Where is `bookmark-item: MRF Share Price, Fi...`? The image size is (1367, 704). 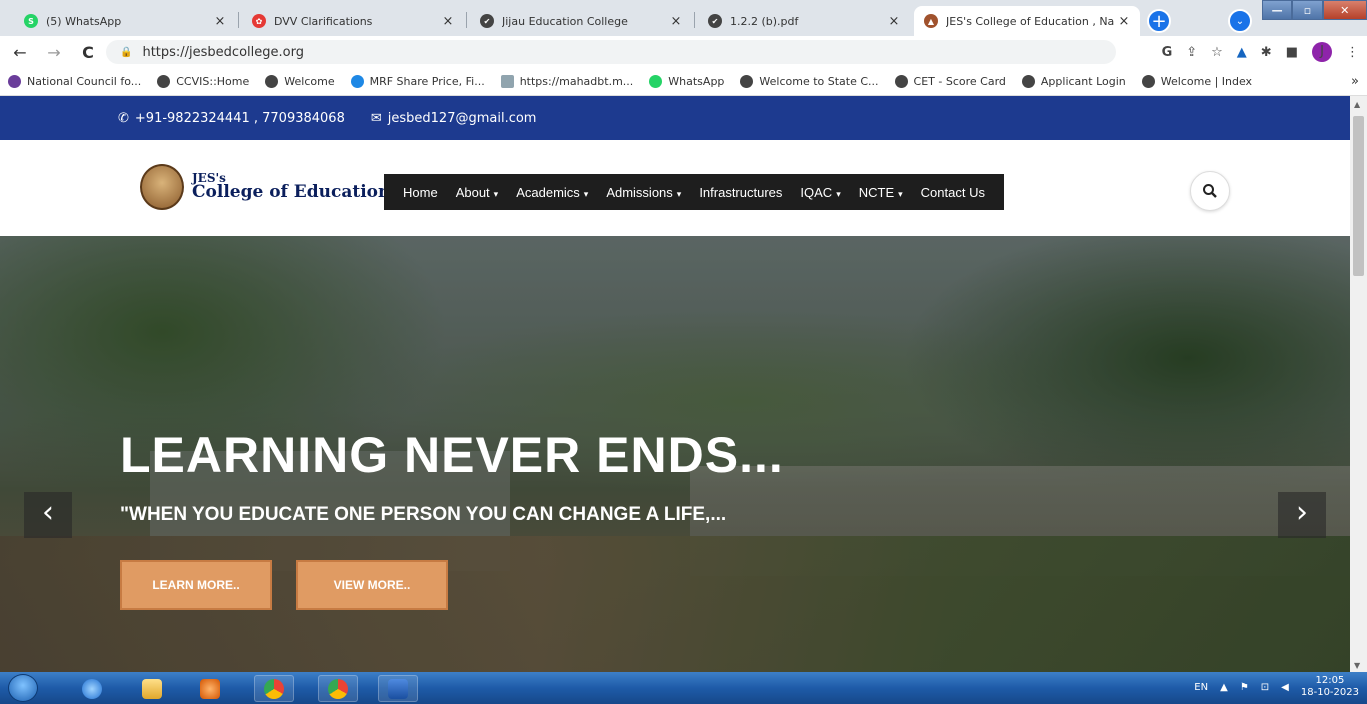 bookmark-item: MRF Share Price, Fi... is located at coordinates (417, 81).